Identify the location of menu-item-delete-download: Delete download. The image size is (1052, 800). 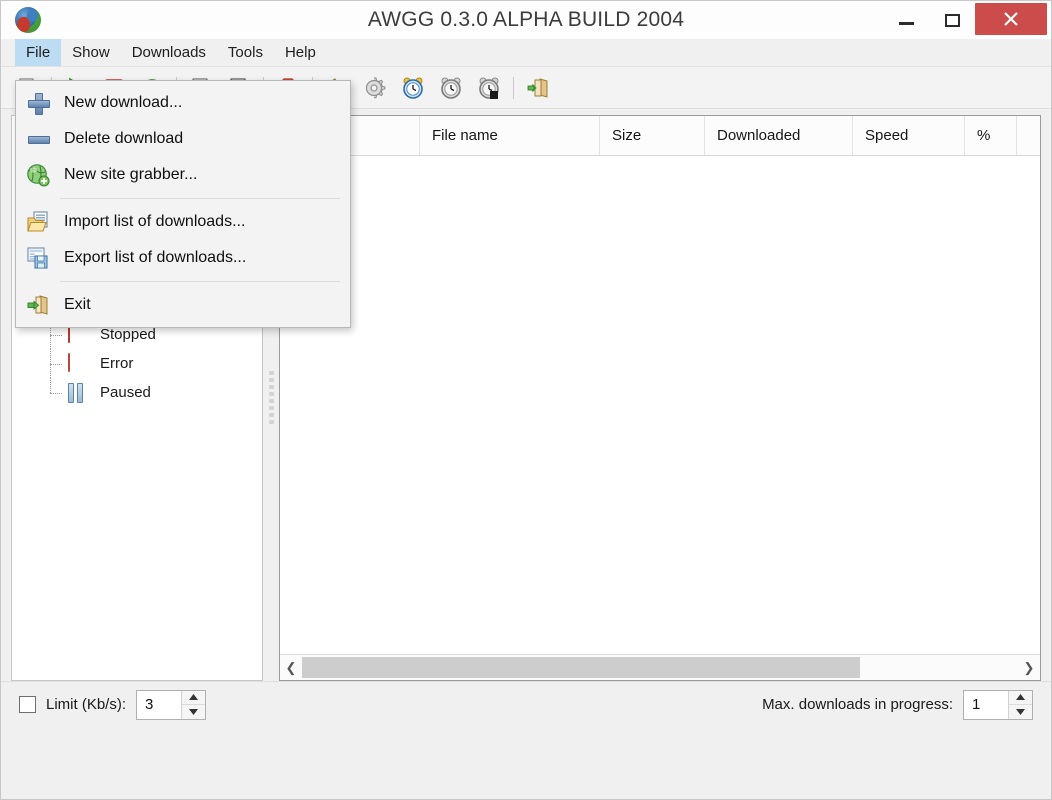
(183, 139).